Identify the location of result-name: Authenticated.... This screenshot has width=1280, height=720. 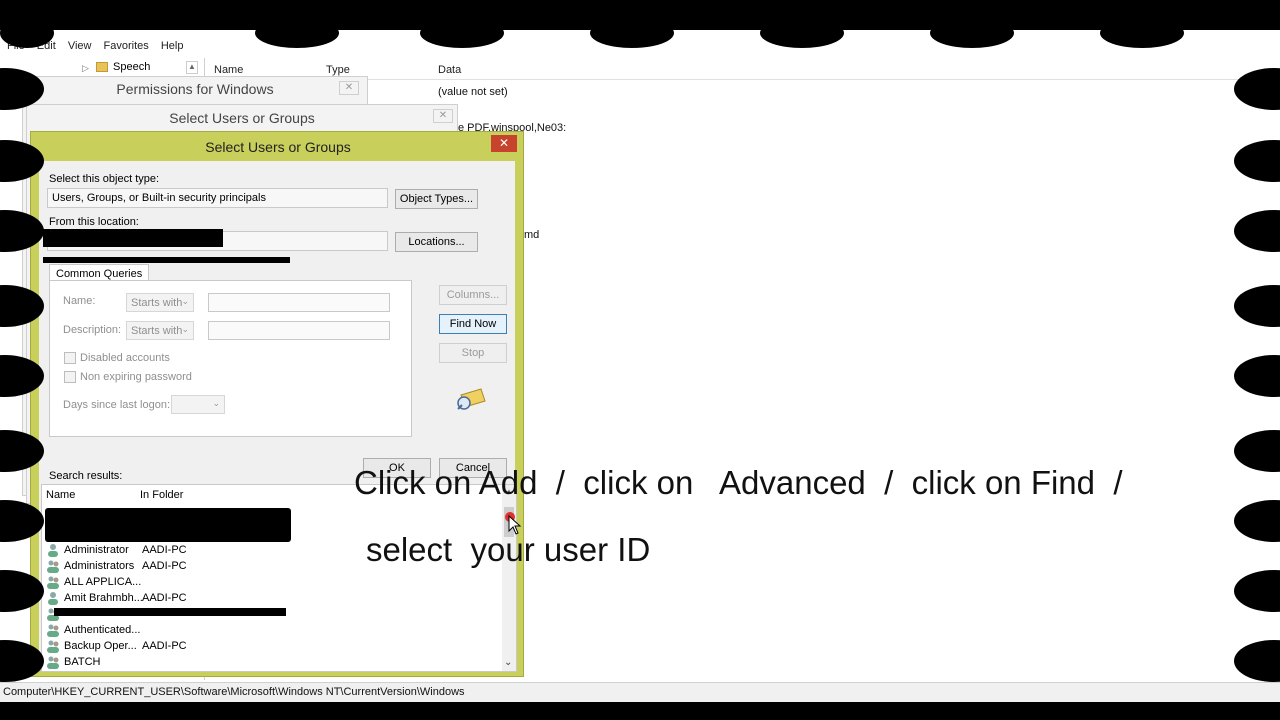
(102, 630).